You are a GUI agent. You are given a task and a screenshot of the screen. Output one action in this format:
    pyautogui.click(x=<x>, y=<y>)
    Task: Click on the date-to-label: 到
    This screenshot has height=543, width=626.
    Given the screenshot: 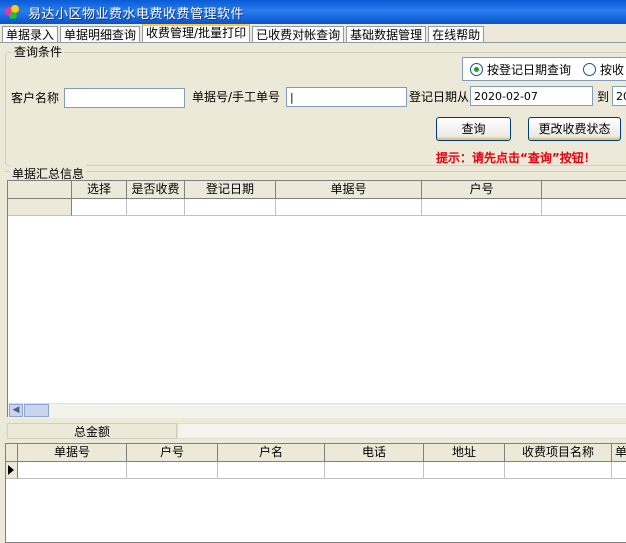 What is the action you would take?
    pyautogui.click(x=603, y=97)
    